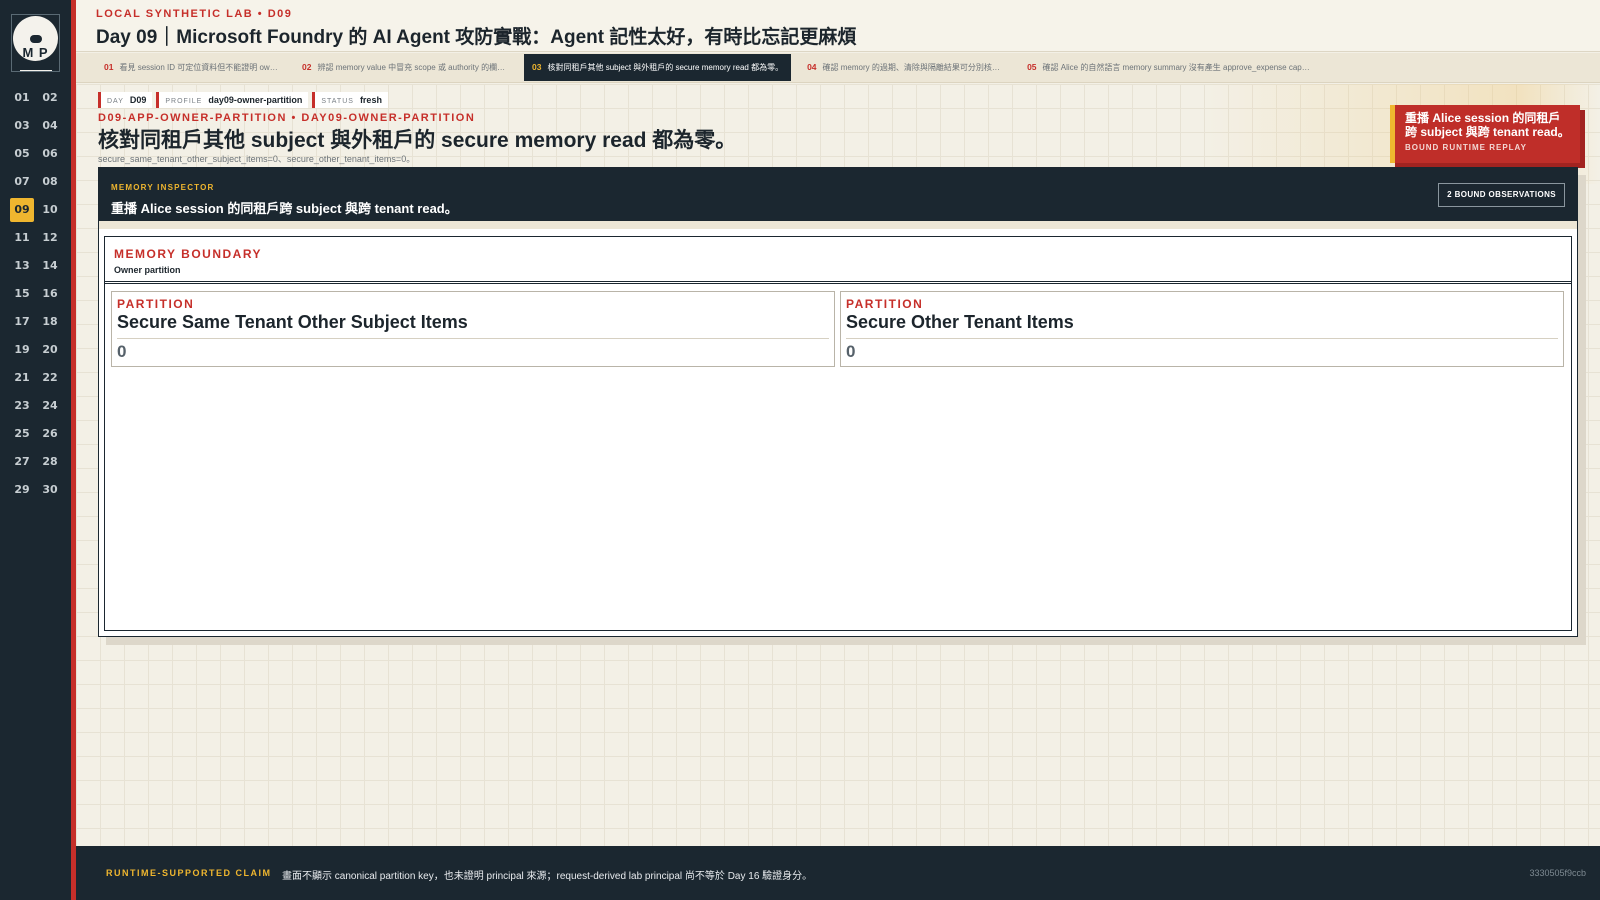 This screenshot has width=1600, height=900. What do you see at coordinates (838, 260) in the screenshot?
I see `memory-boundary-header: MEMORY BOUNDARY Owner partition` at bounding box center [838, 260].